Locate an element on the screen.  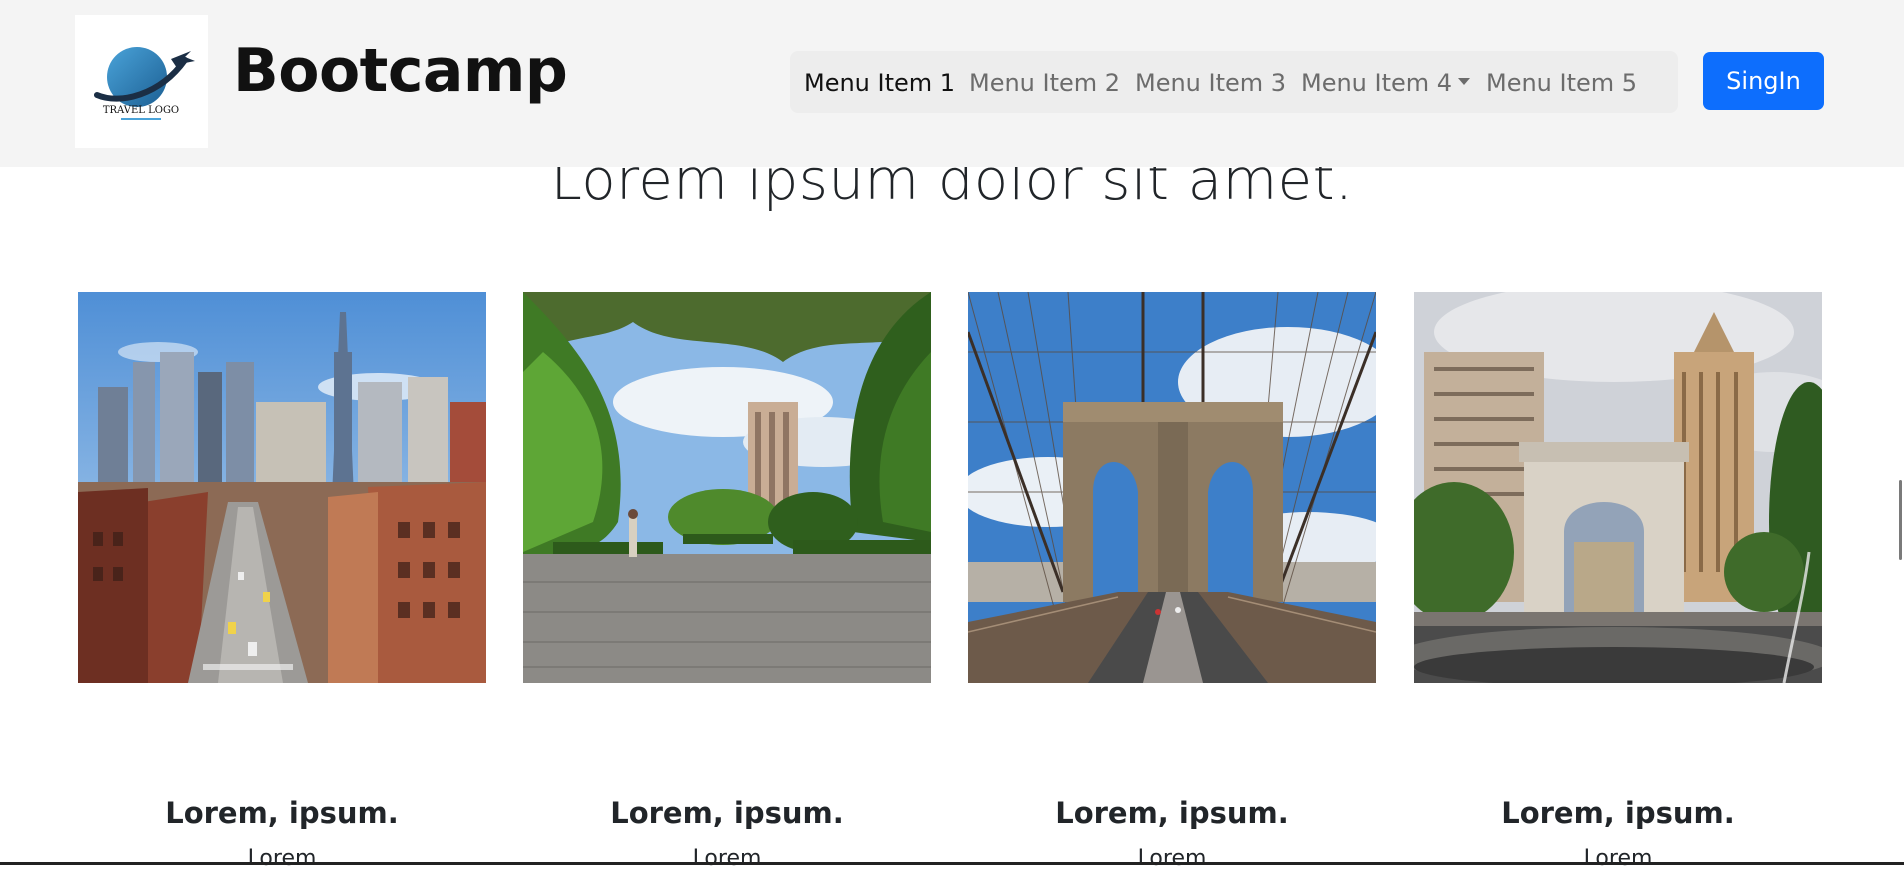
card-image-bridge is located at coordinates (1172, 487).